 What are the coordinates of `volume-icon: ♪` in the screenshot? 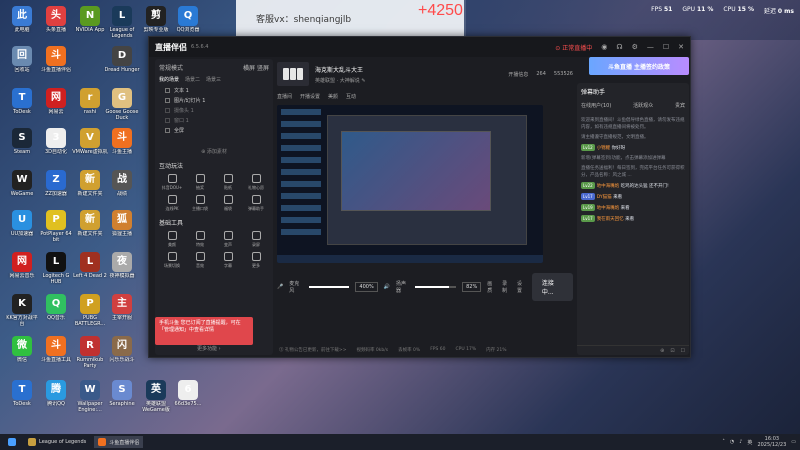 It's located at (740, 442).